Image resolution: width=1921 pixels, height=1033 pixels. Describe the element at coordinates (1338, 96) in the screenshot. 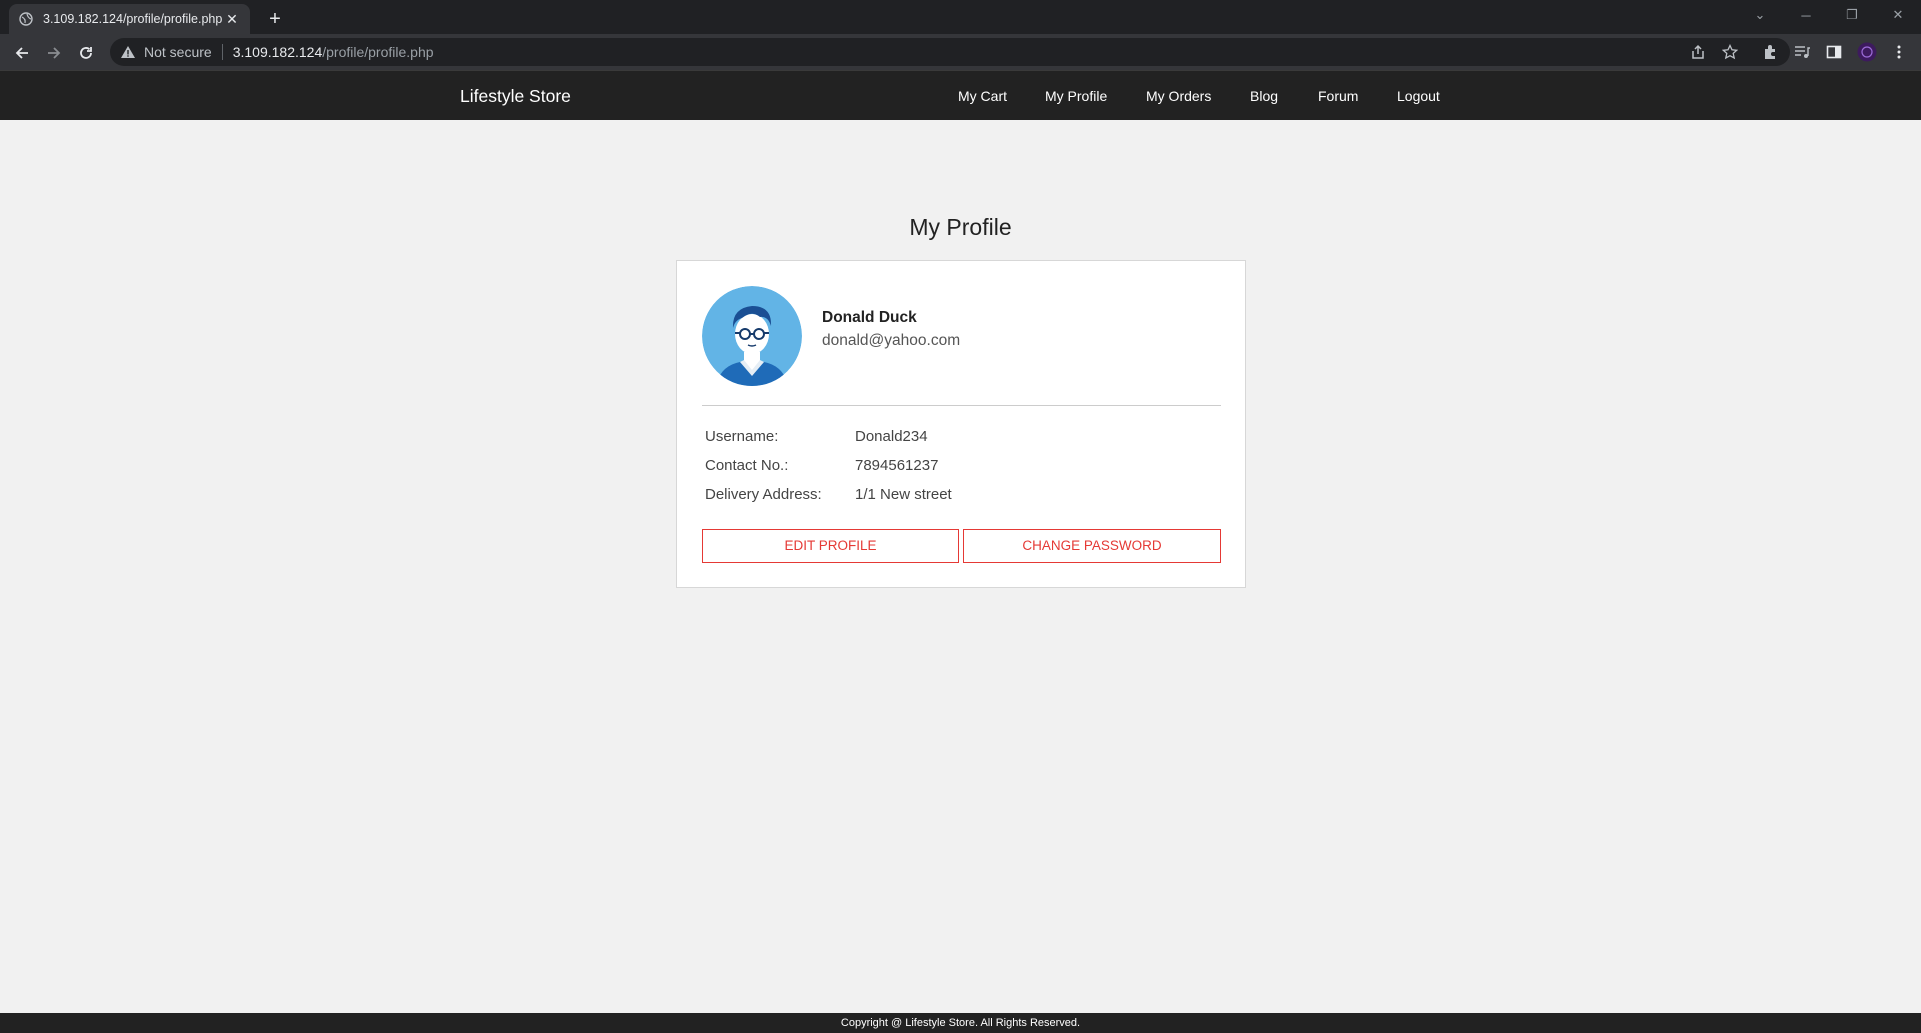

I see `nav-link-forum: Forum` at that location.